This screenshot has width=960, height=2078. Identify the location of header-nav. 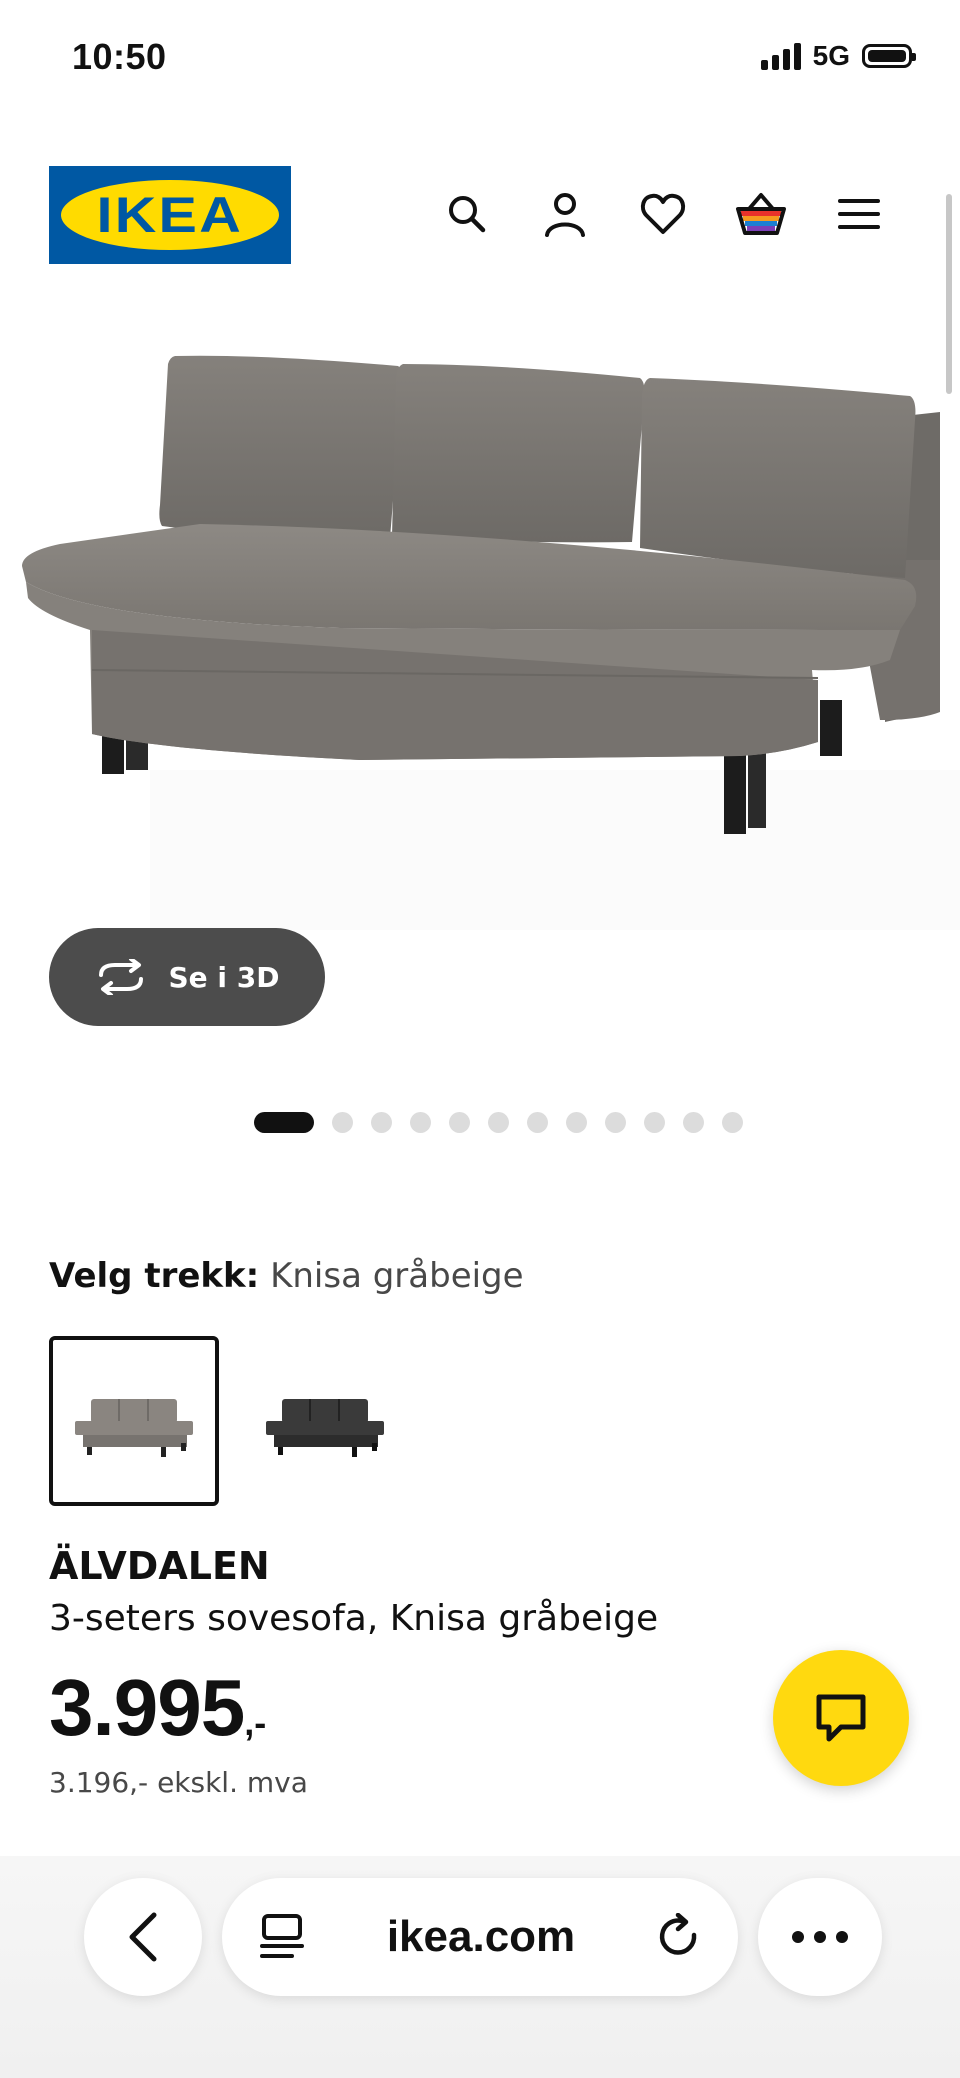
(663, 214).